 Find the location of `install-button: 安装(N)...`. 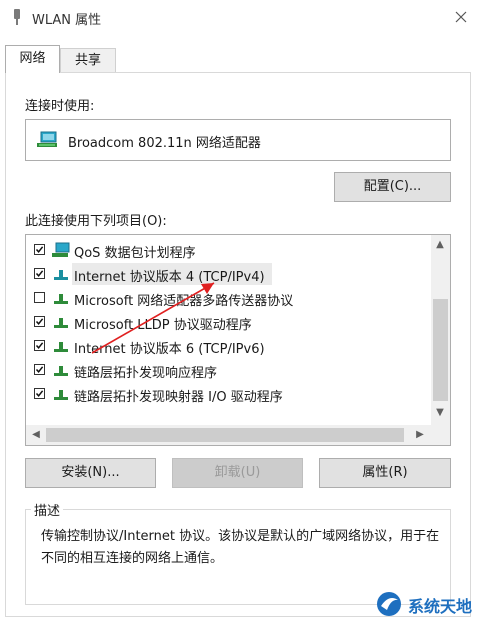

install-button: 安装(N)... is located at coordinates (90, 473).